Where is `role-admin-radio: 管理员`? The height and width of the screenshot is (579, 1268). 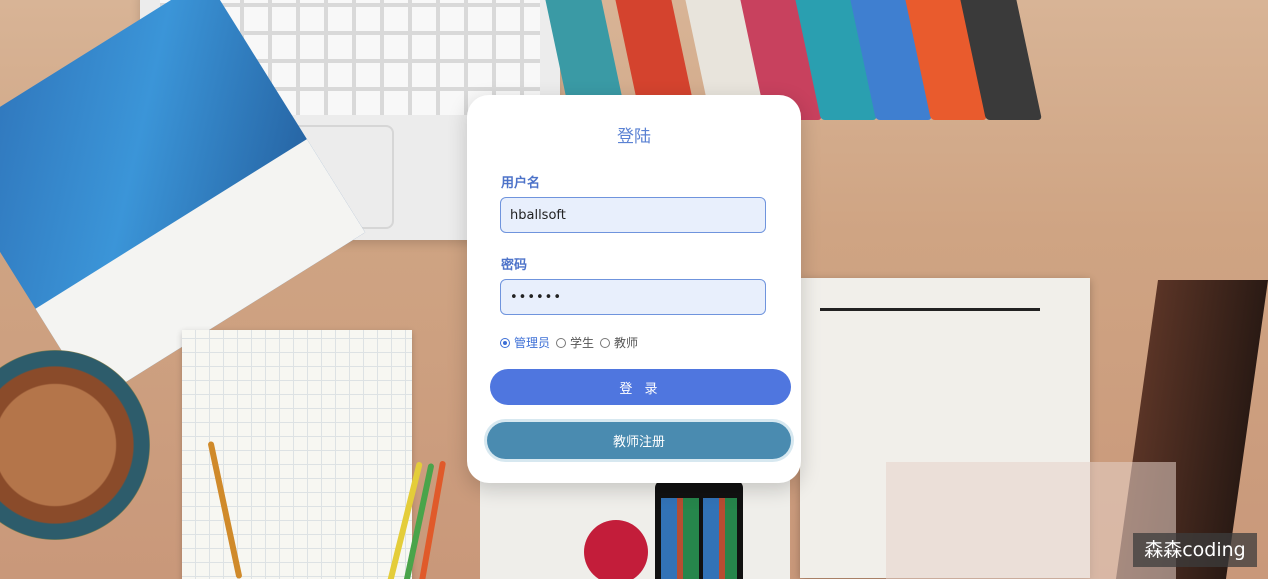 role-admin-radio: 管理员 is located at coordinates (525, 342).